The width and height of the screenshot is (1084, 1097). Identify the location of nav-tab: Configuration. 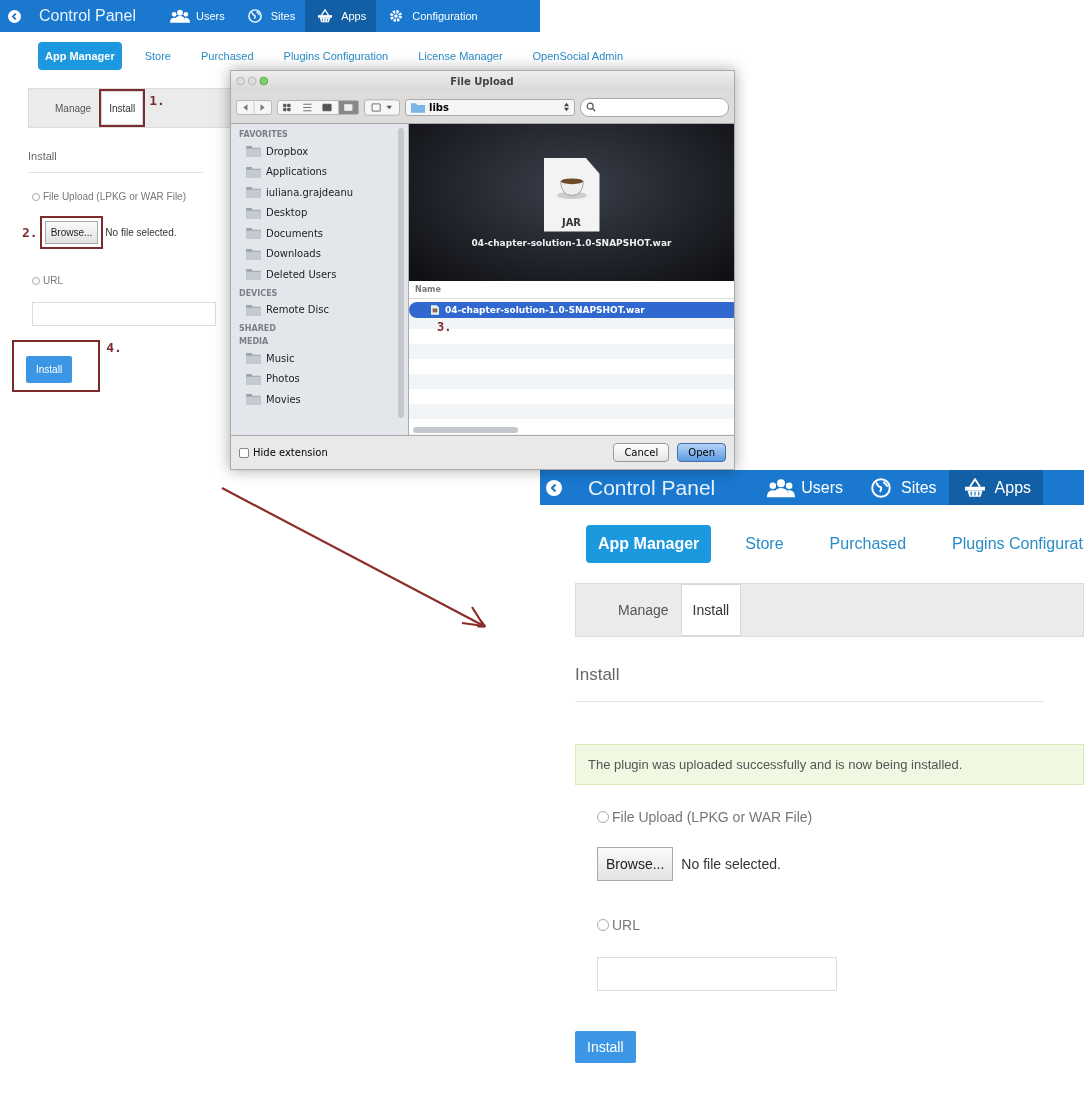
(432, 16).